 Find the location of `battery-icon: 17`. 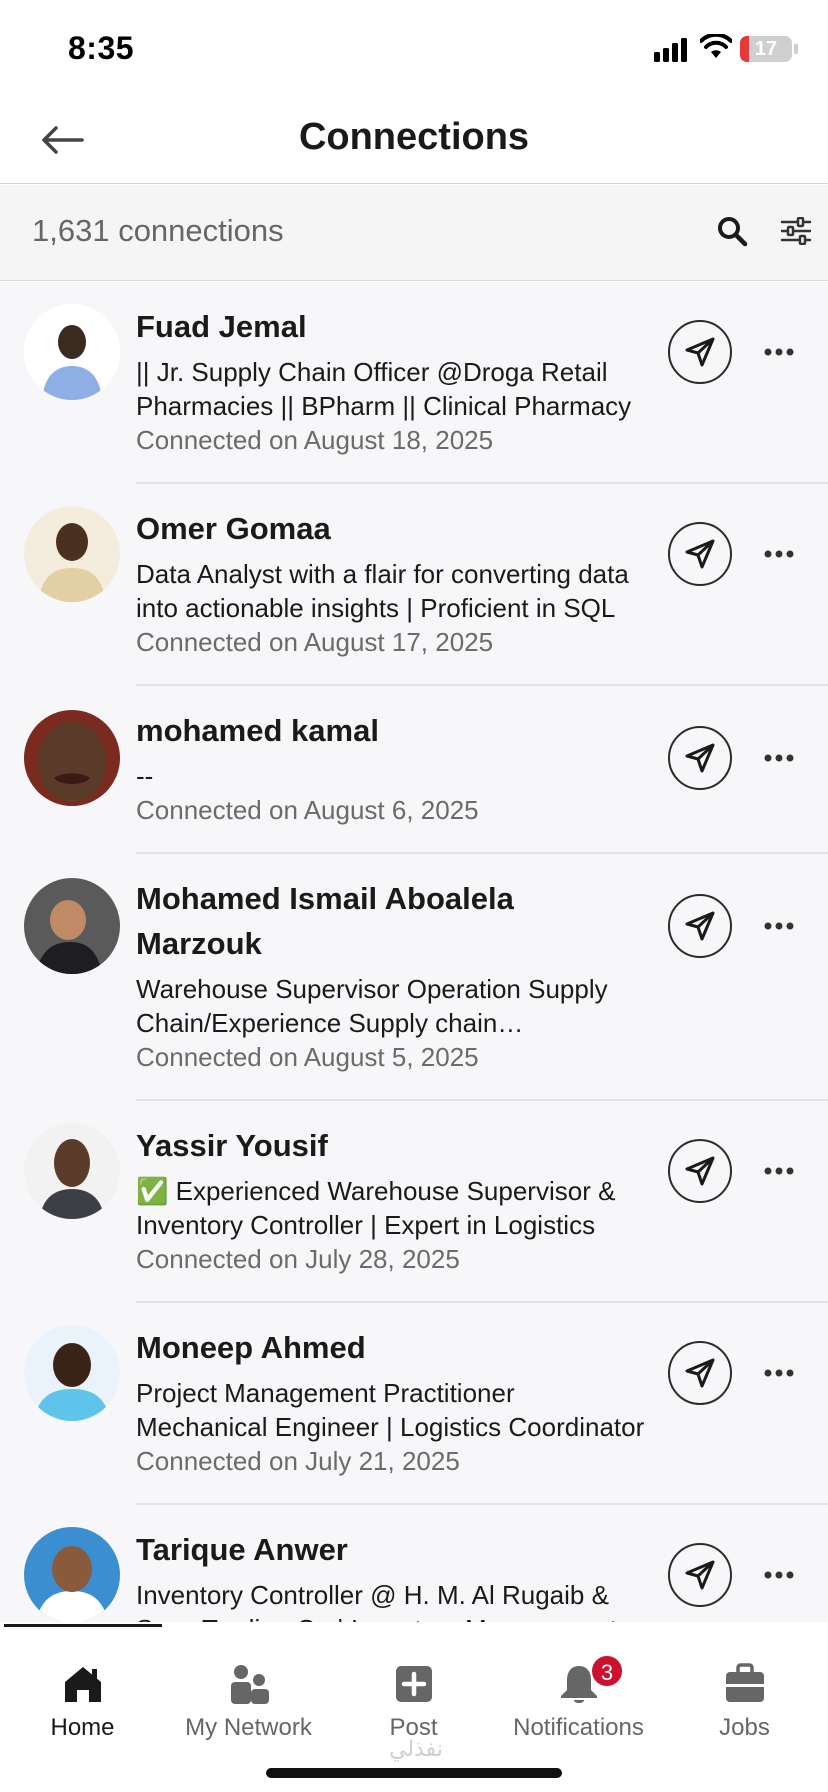

battery-icon: 17 is located at coordinates (766, 49).